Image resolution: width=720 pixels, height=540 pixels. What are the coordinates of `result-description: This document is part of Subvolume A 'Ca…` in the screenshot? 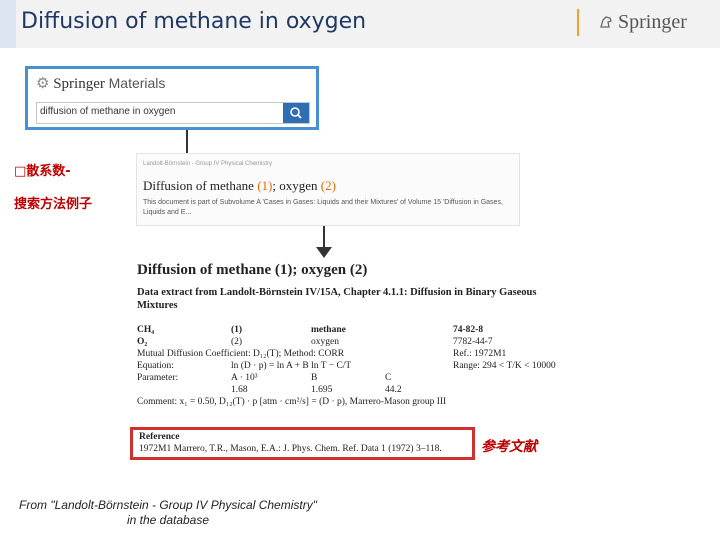 It's located at (323, 207).